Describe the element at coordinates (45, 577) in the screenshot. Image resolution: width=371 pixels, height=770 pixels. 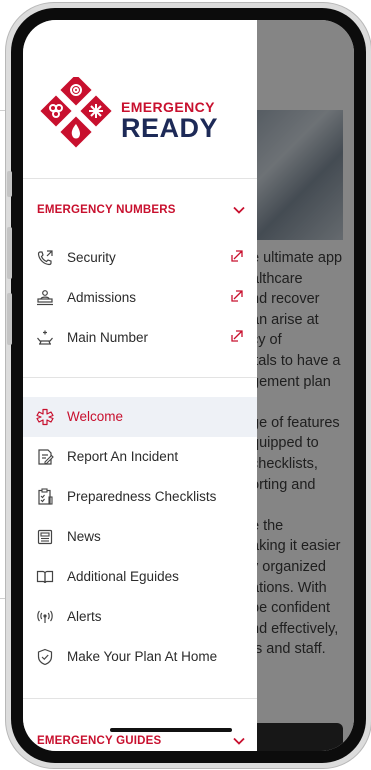
I see `open-book-icon` at that location.